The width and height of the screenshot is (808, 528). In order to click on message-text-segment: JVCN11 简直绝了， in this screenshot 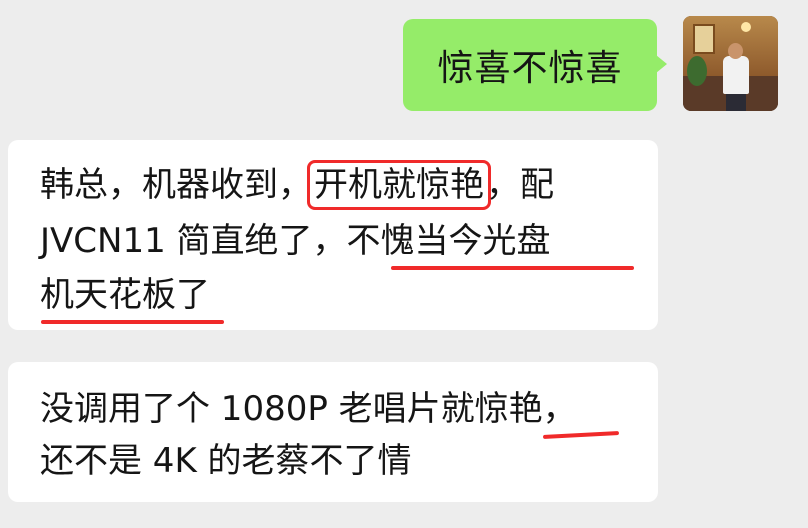, I will do `click(193, 241)`.